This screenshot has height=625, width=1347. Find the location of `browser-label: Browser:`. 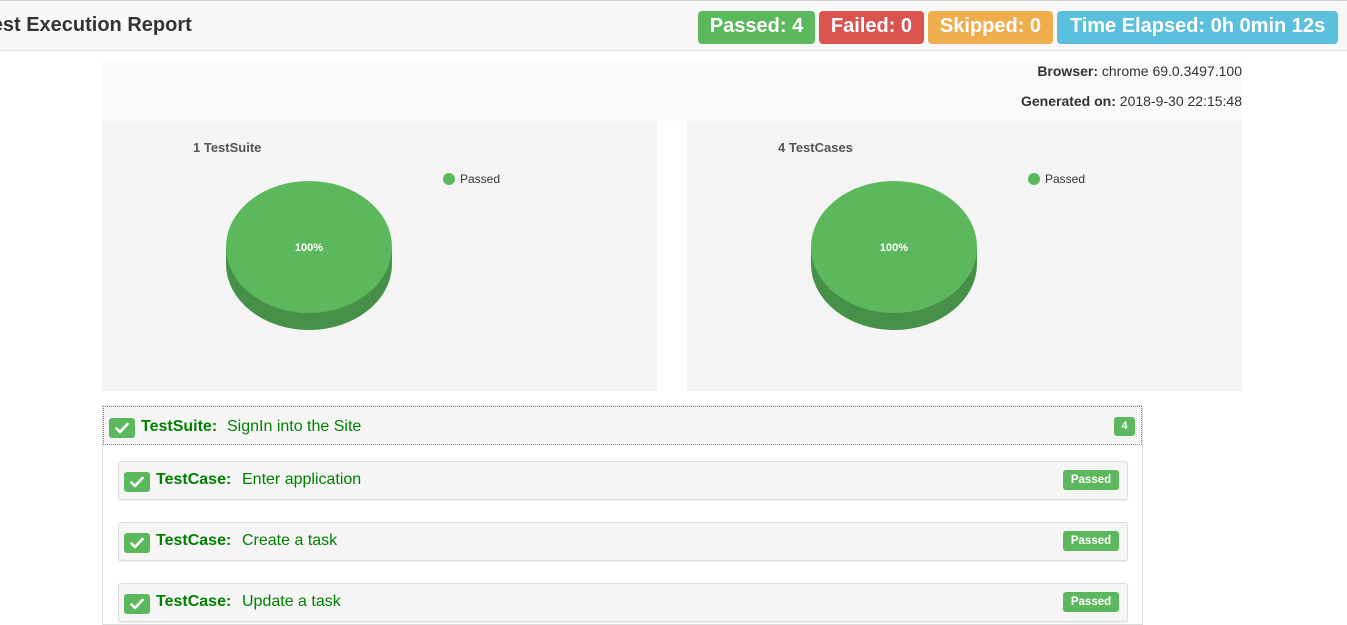

browser-label: Browser: is located at coordinates (1067, 71).